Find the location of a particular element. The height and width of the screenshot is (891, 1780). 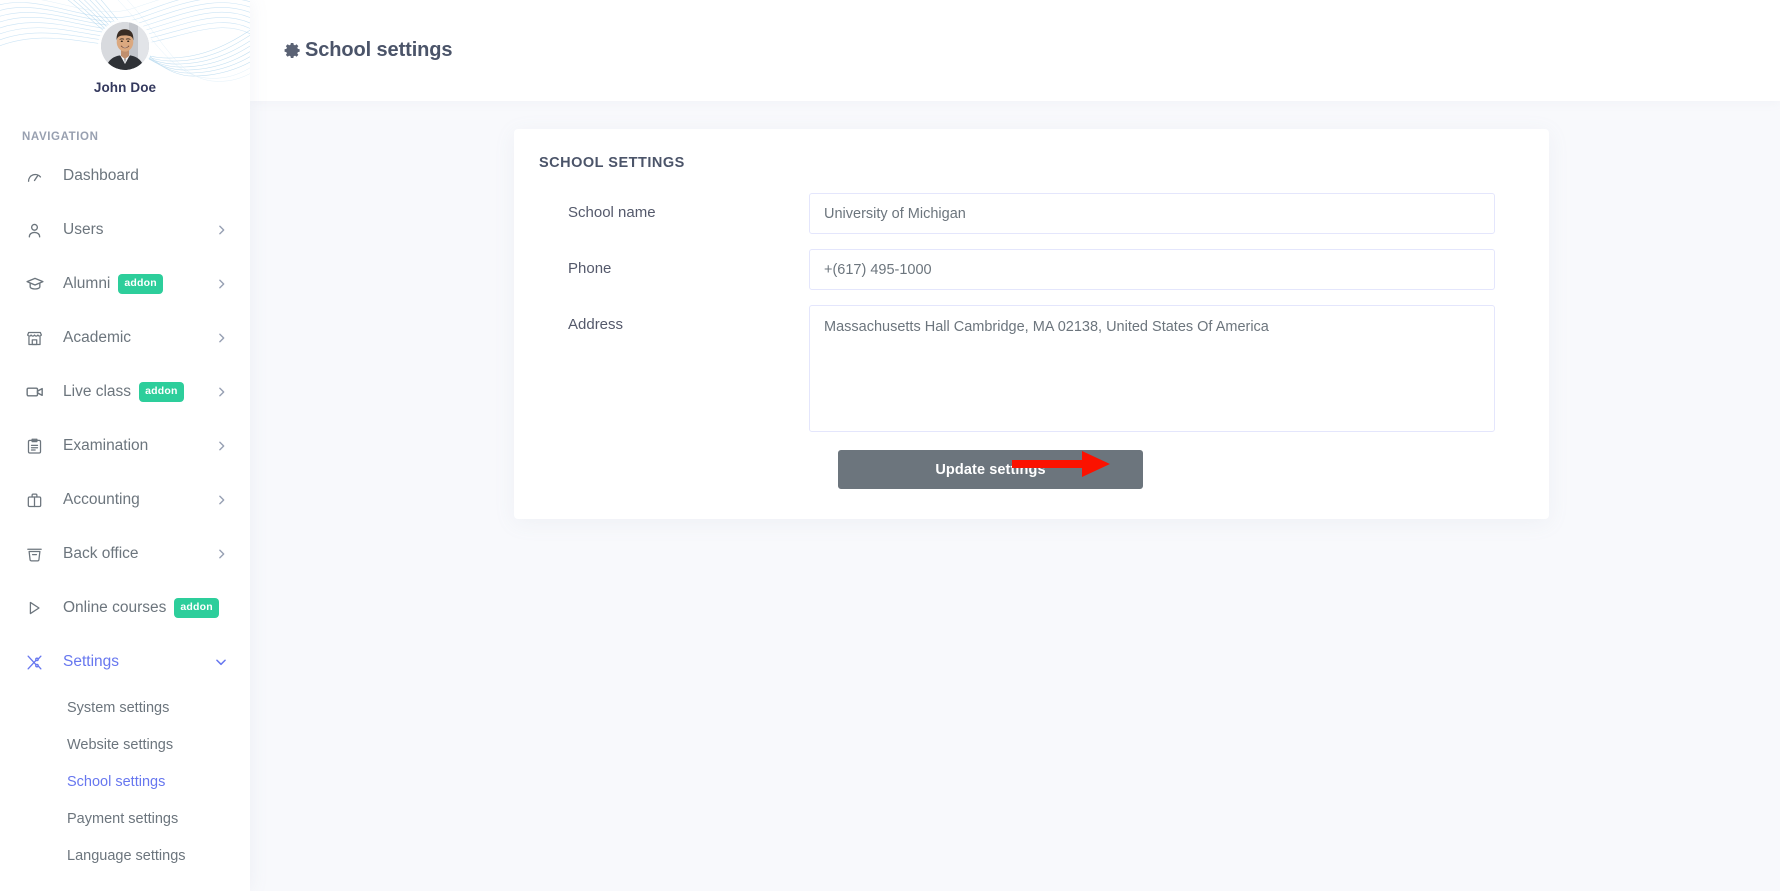

sidebar-item-academic: Academic is located at coordinates (125, 338).